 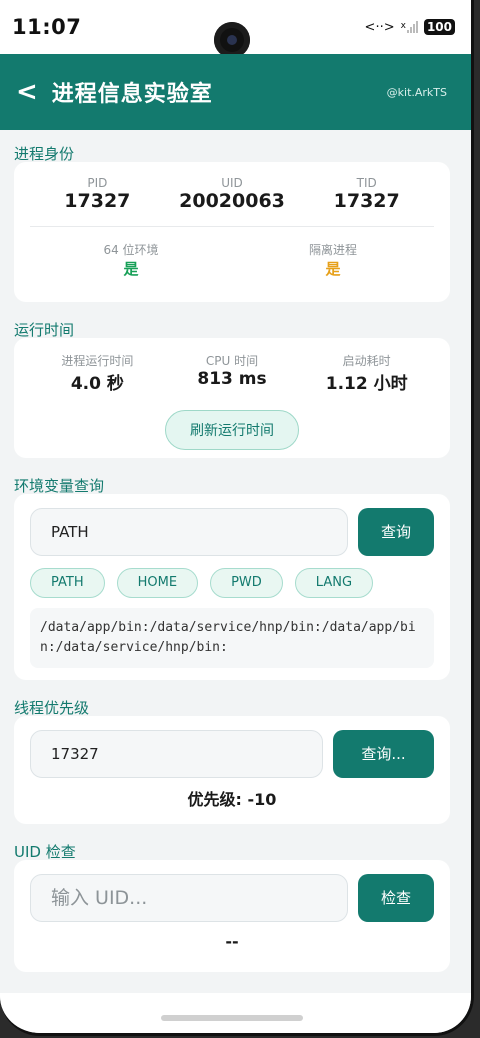 I want to click on uidcheck-card: 输入 UID... 检查 --, so click(x=232, y=916).